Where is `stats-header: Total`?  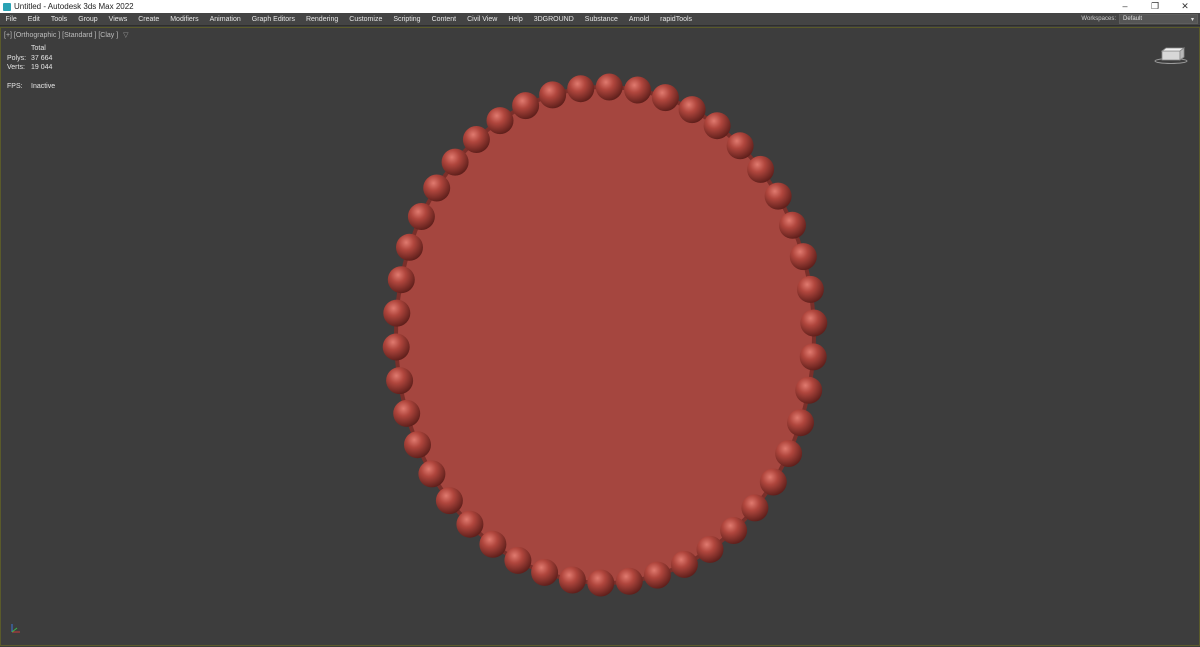 stats-header: Total is located at coordinates (38, 48).